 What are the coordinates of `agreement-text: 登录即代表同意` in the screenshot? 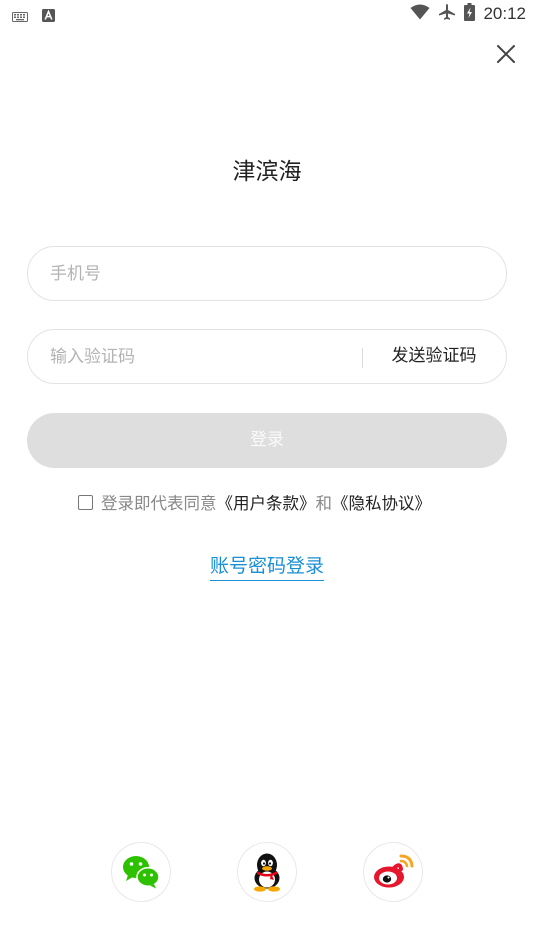 It's located at (159, 503).